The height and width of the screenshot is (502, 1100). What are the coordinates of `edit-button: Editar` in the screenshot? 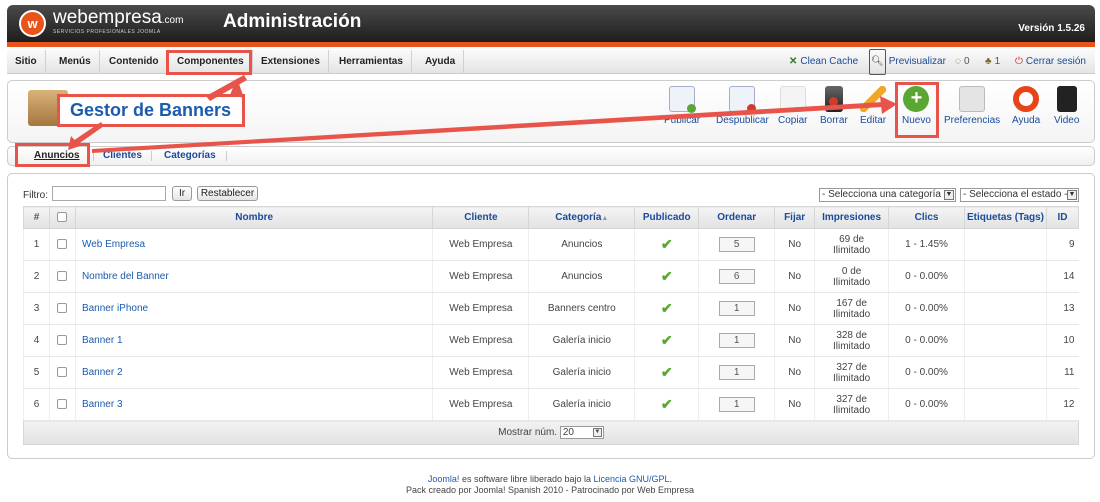 It's located at (873, 106).